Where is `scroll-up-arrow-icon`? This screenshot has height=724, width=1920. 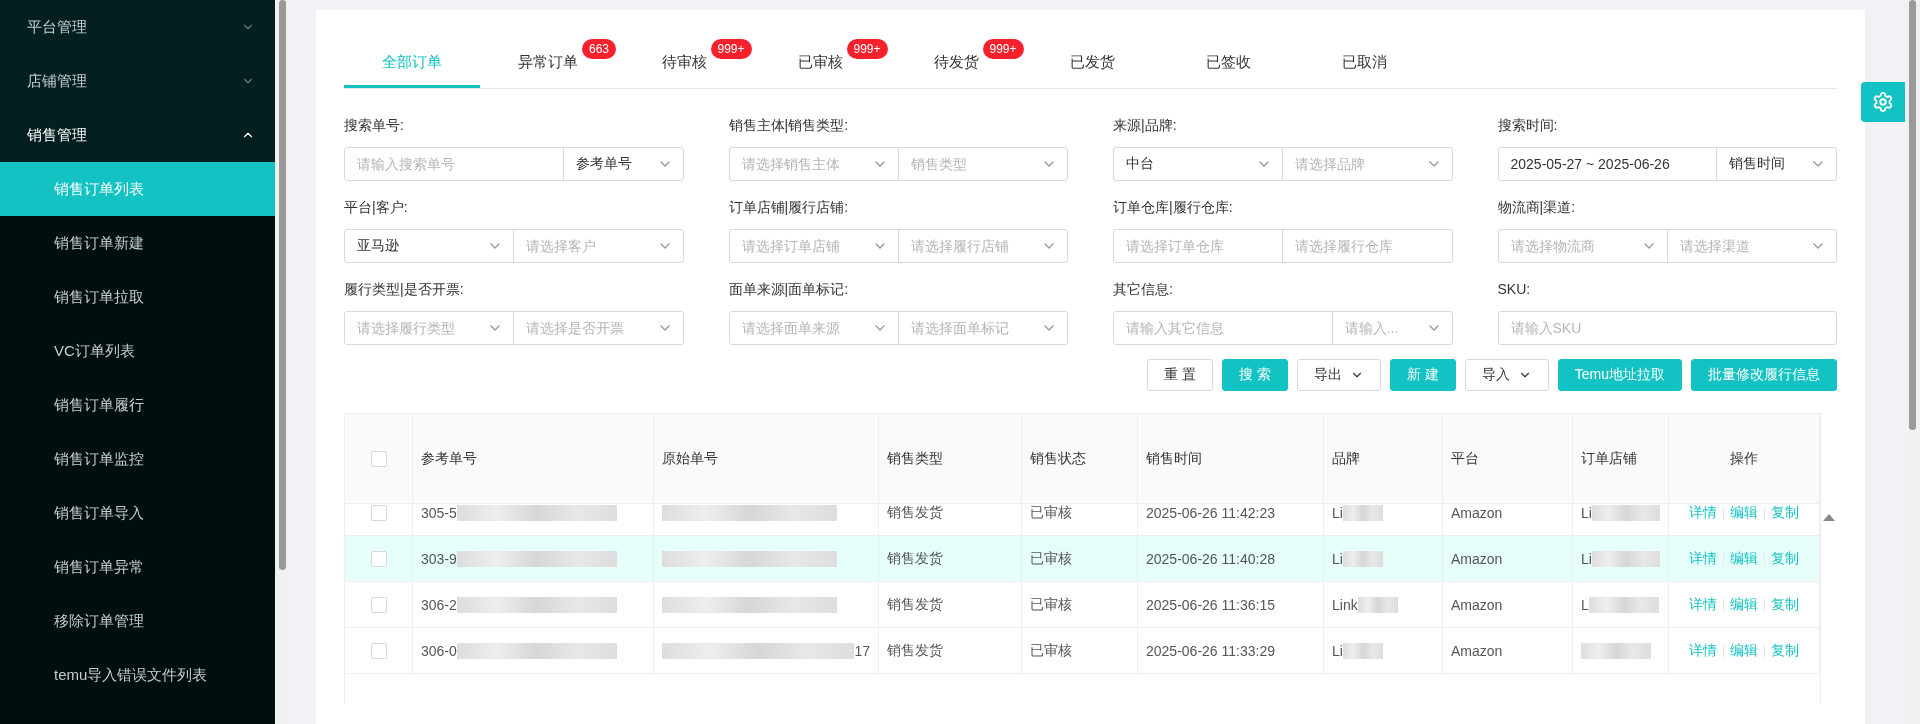
scroll-up-arrow-icon is located at coordinates (1829, 517).